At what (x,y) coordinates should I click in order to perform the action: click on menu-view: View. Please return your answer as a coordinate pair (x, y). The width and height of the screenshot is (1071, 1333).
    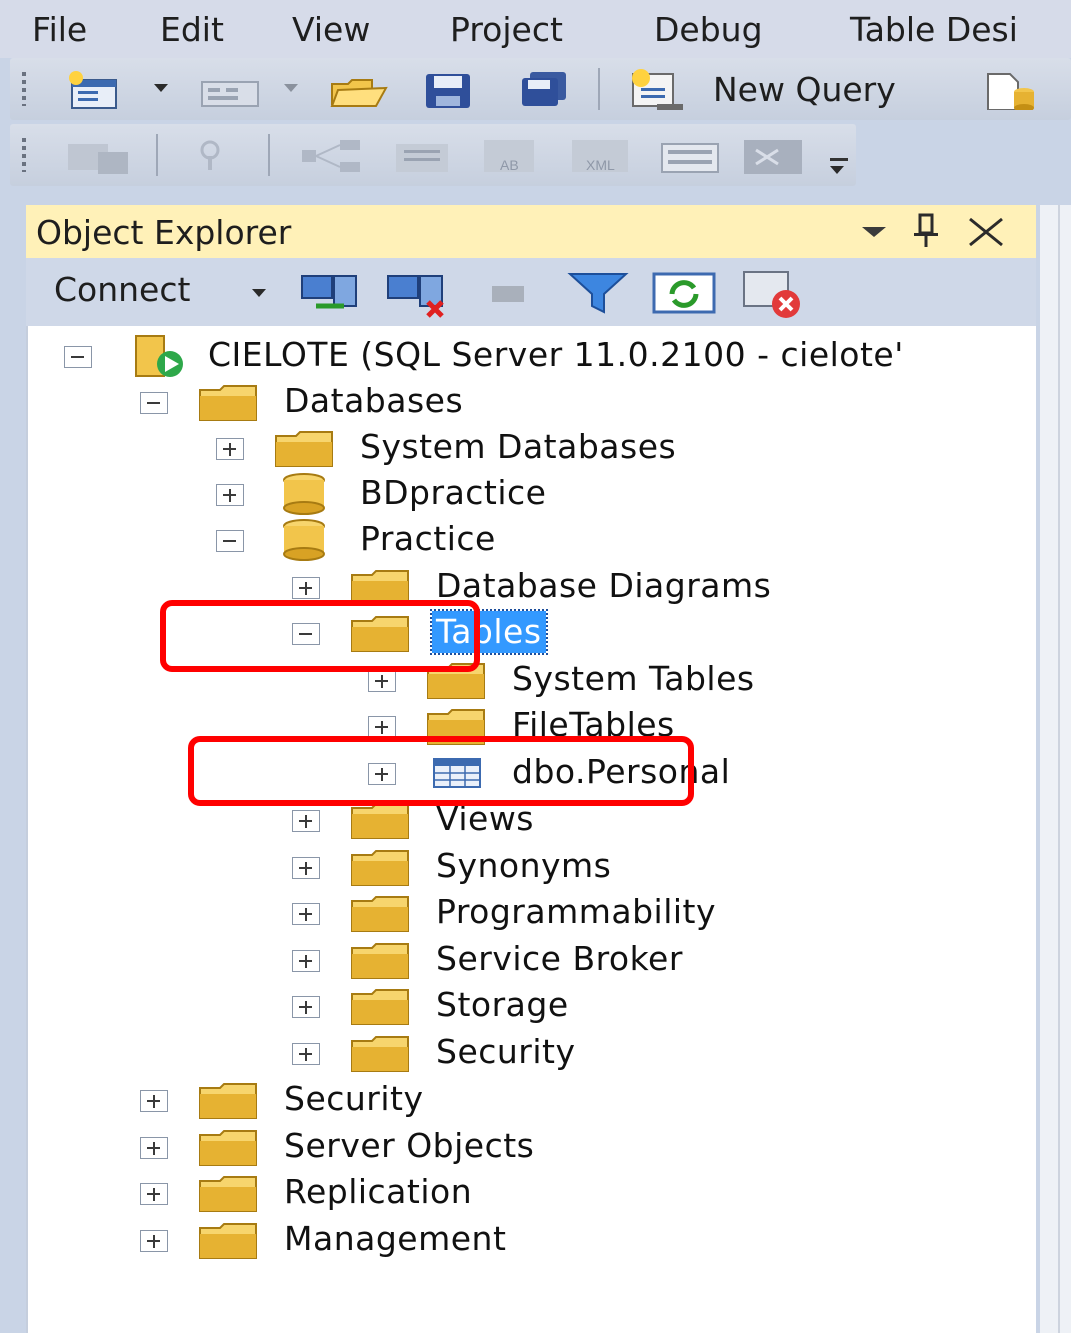
    Looking at the image, I should click on (331, 30).